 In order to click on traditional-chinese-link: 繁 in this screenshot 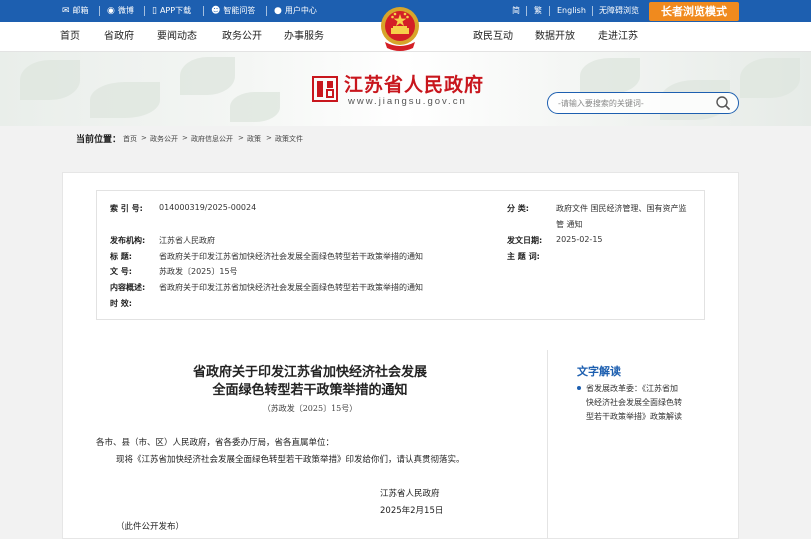, I will do `click(538, 11)`.